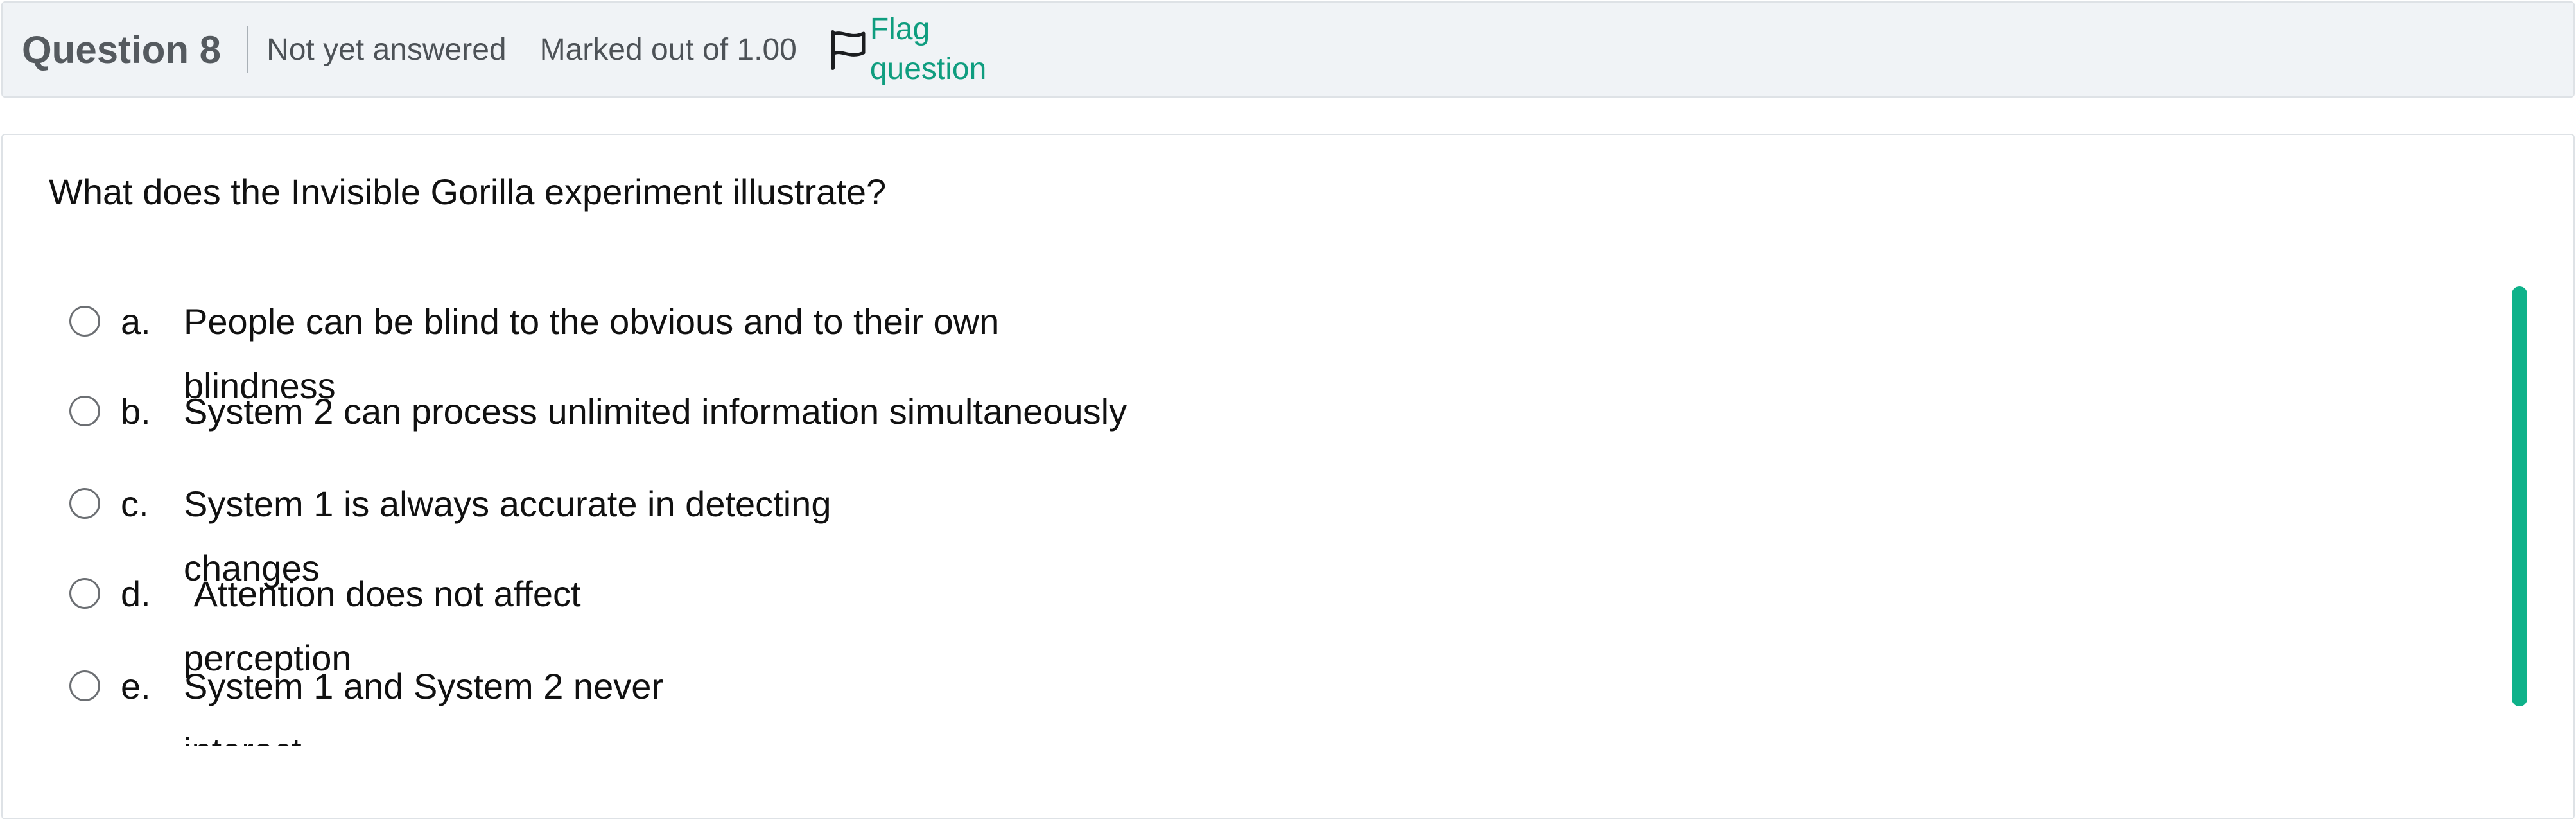 The height and width of the screenshot is (822, 2576). I want to click on question-number: Question 8, so click(122, 49).